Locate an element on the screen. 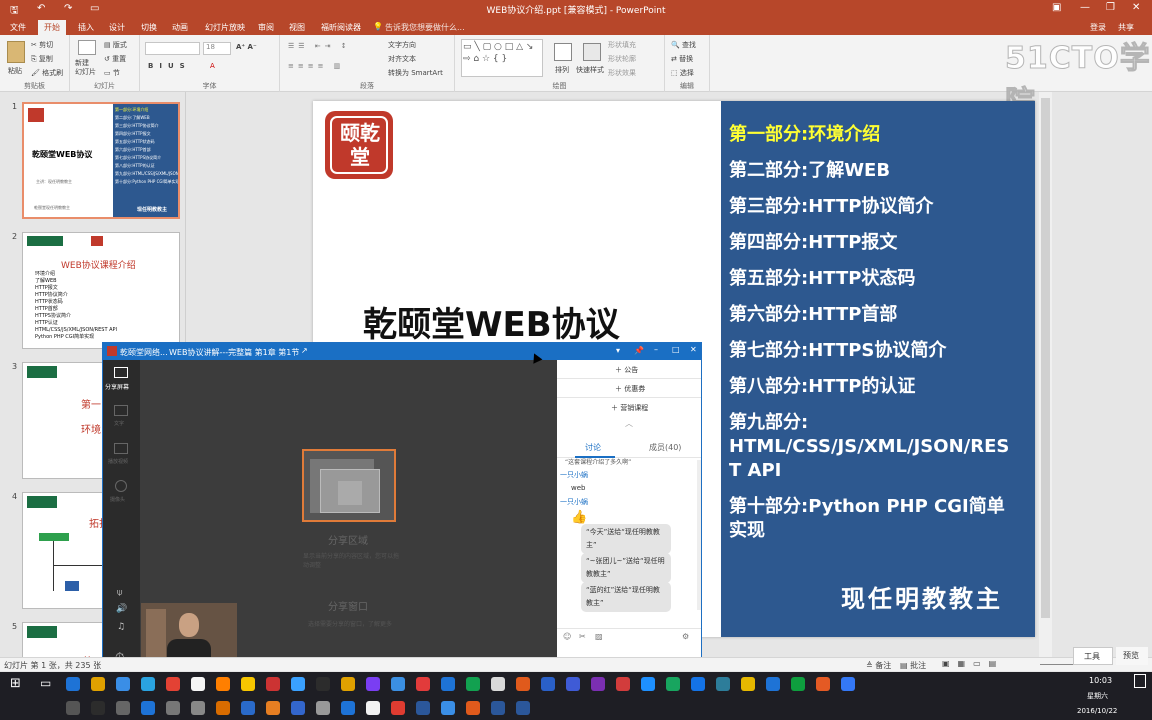 The image size is (1152, 720). settings-icon: ⚙ is located at coordinates (685, 636).